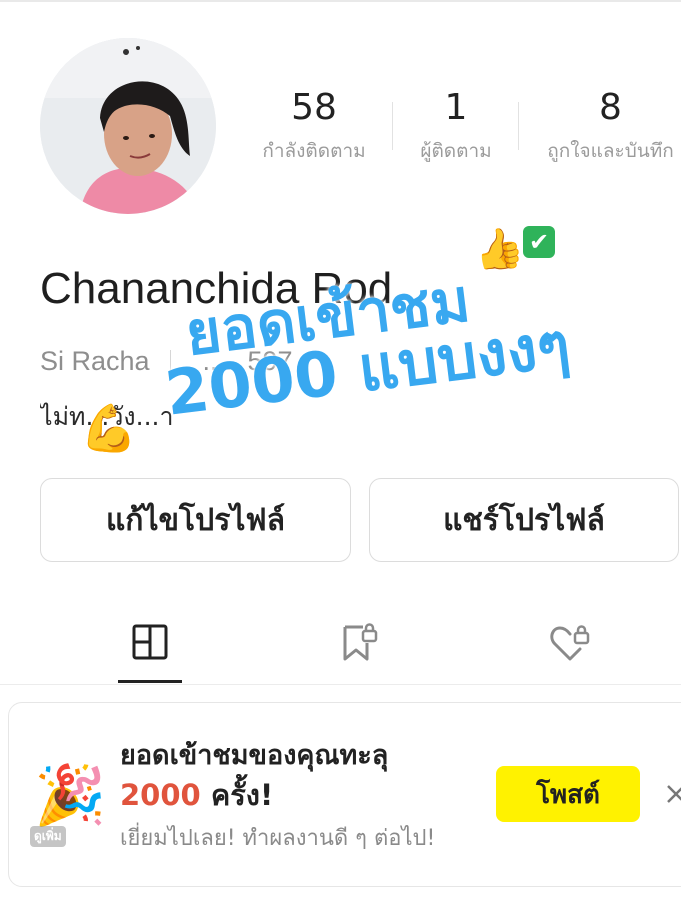 The image size is (681, 907). What do you see at coordinates (456, 151) in the screenshot?
I see `followers-label: ผู้ติดตาม` at bounding box center [456, 151].